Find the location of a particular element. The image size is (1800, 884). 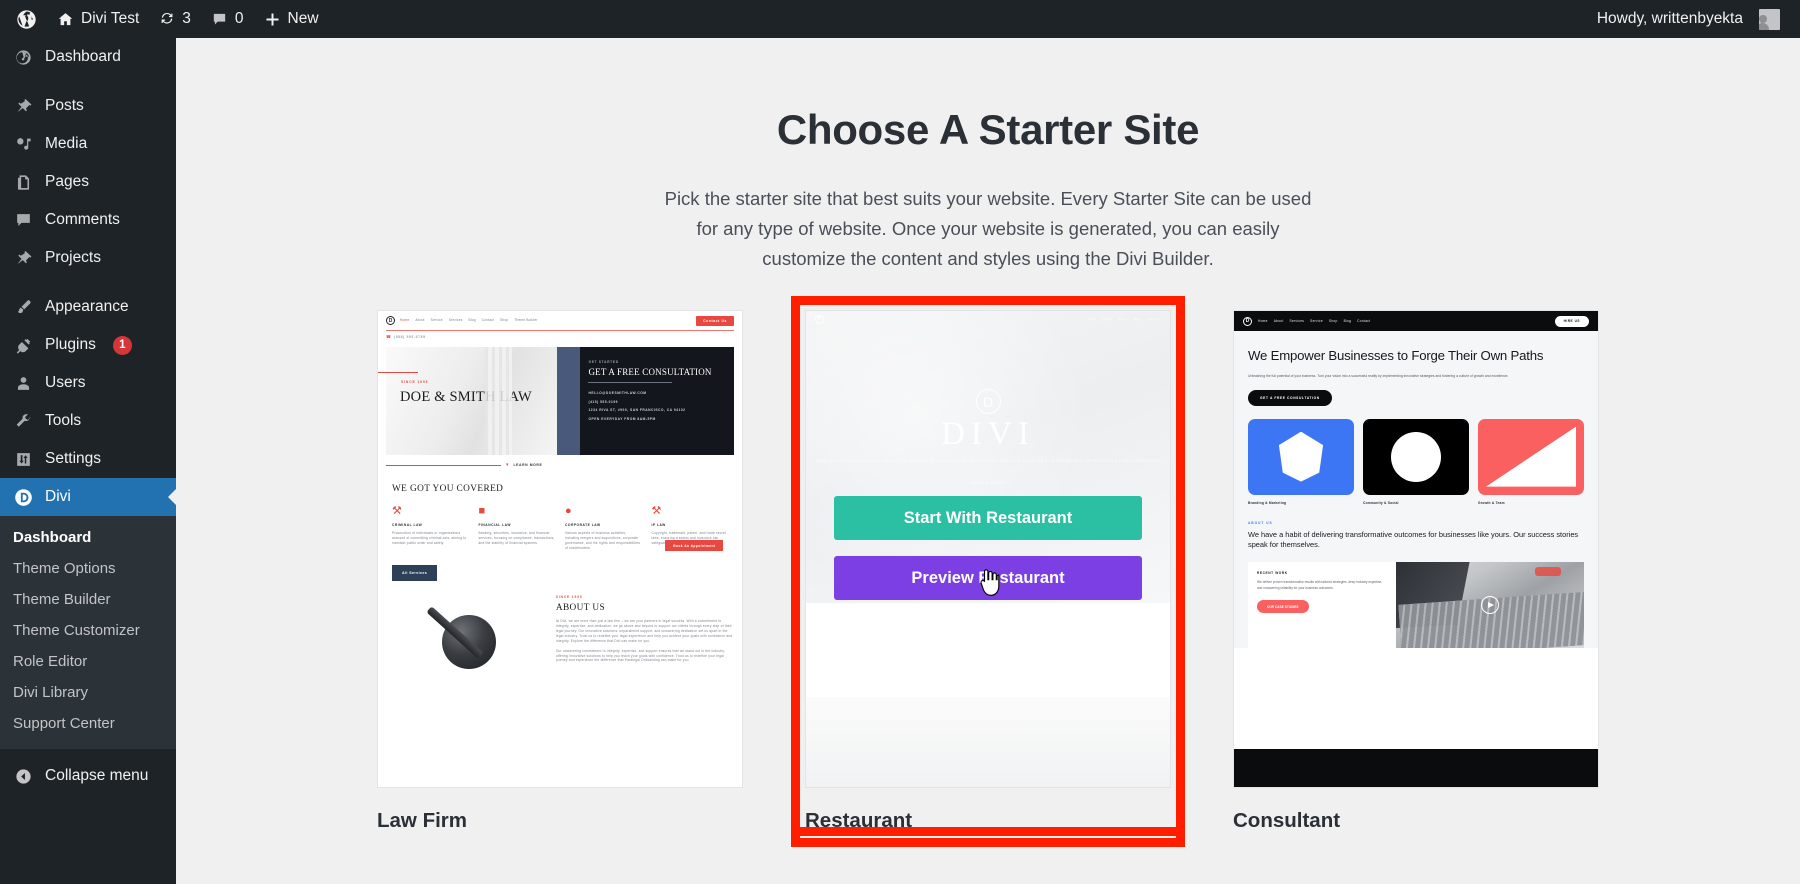

lf-nav-link: Shop is located at coordinates (504, 320).